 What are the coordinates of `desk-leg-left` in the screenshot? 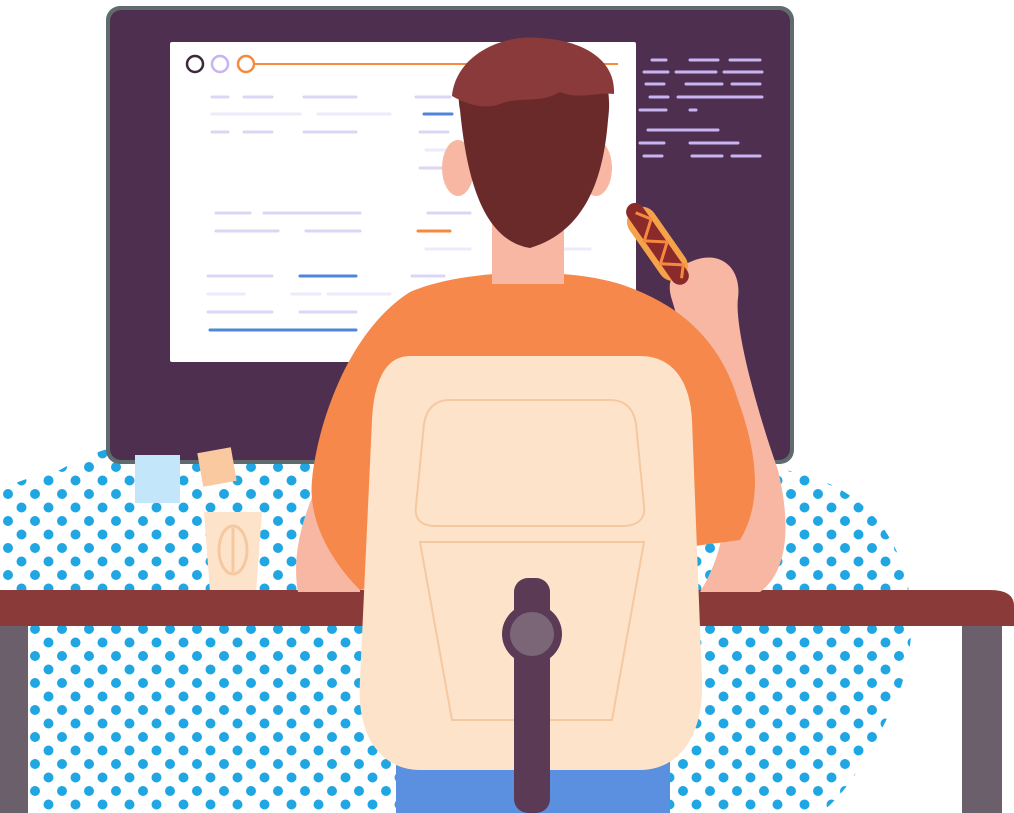 It's located at (14, 719).